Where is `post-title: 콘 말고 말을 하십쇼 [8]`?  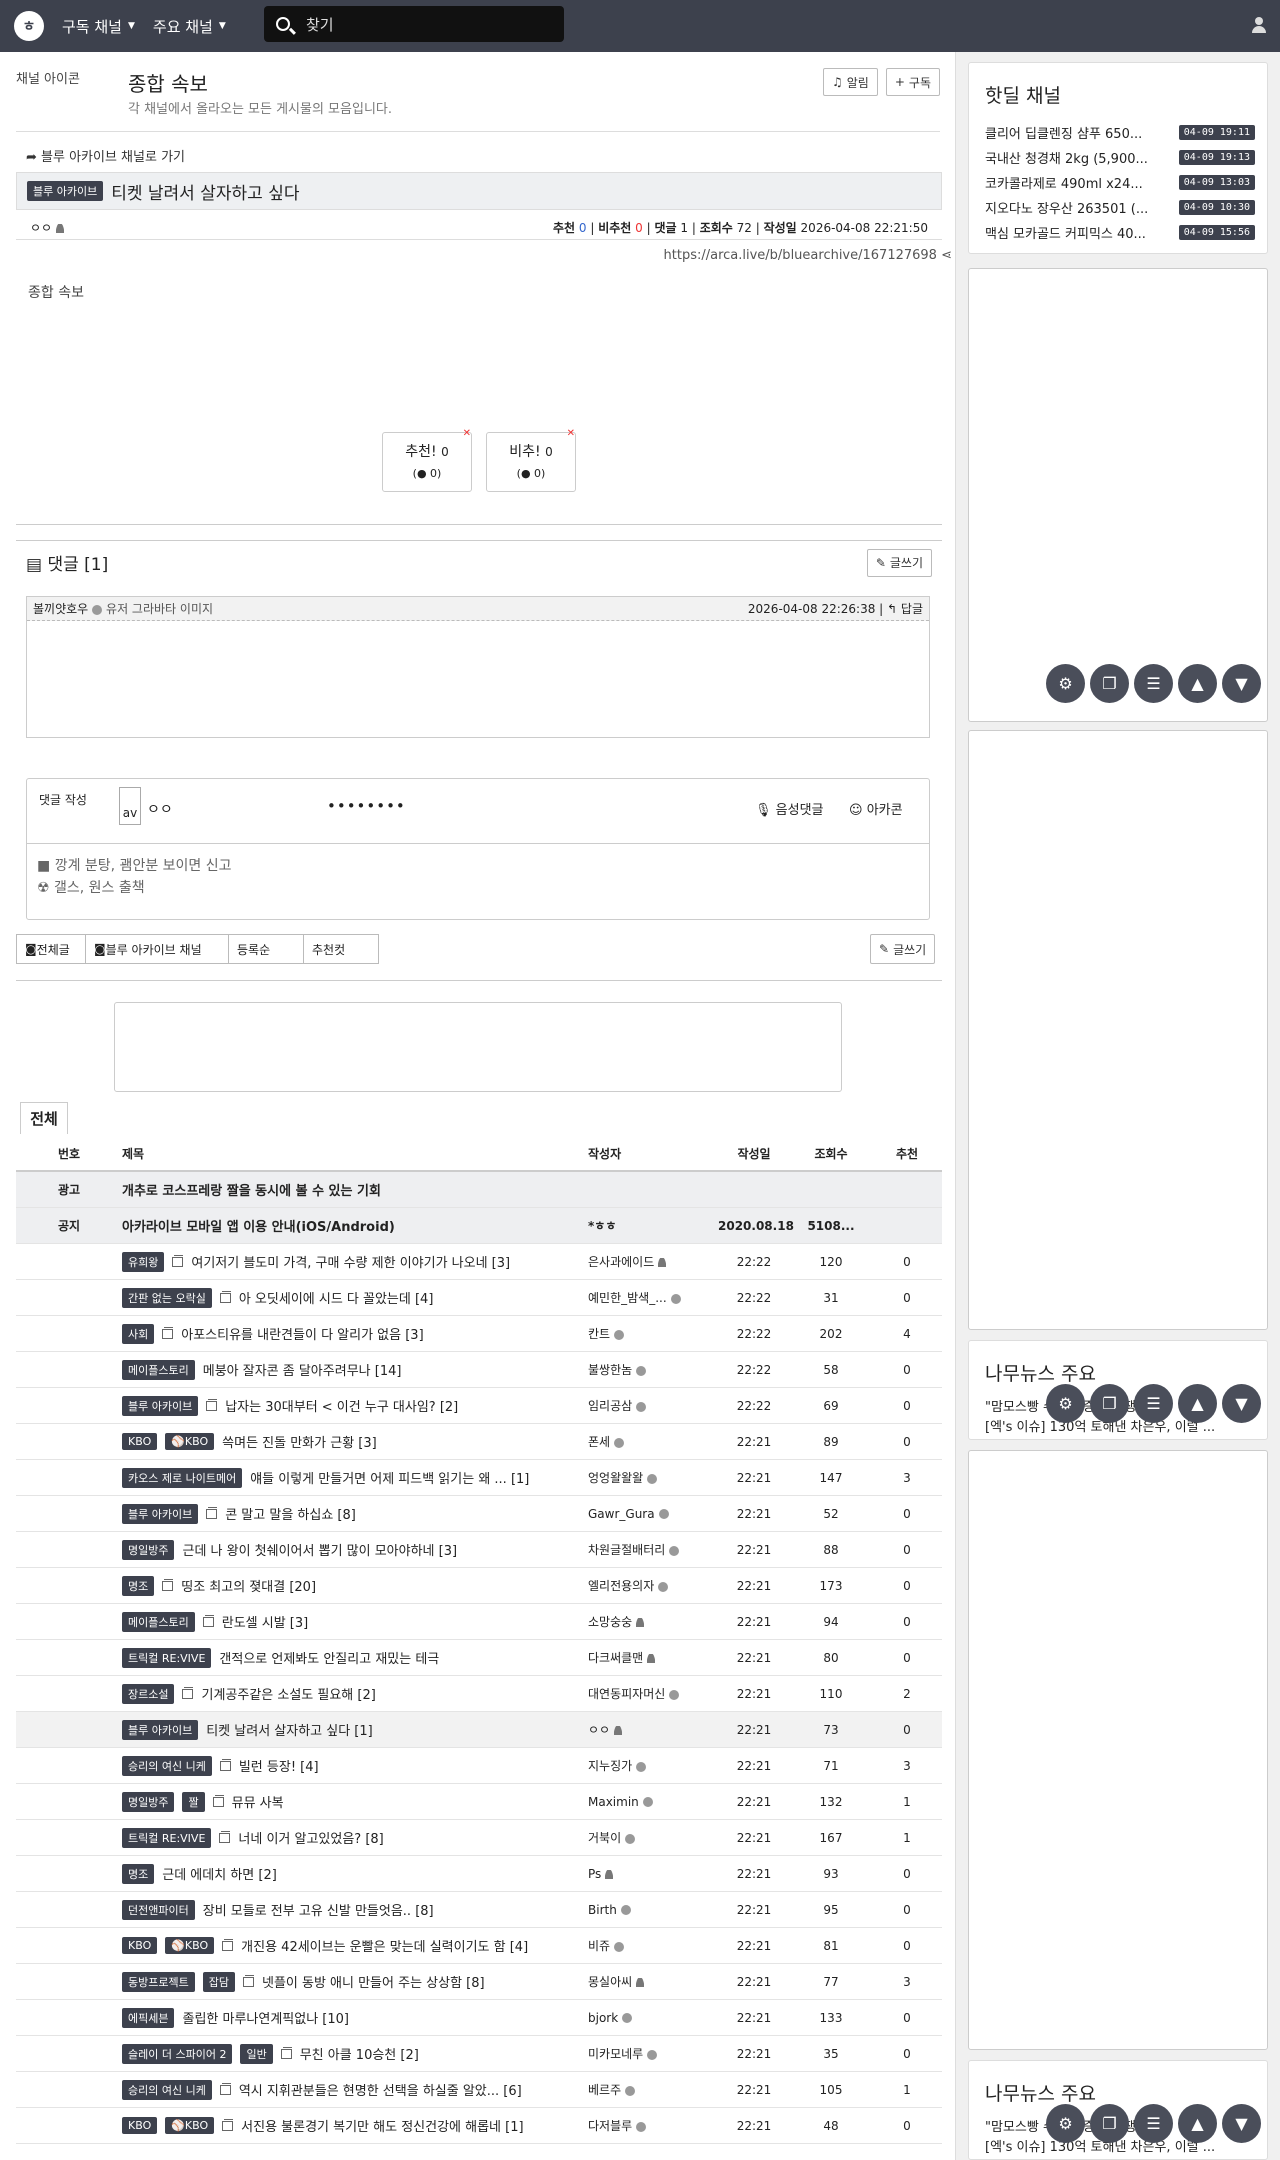 post-title: 콘 말고 말을 하십쇼 [8] is located at coordinates (290, 1513).